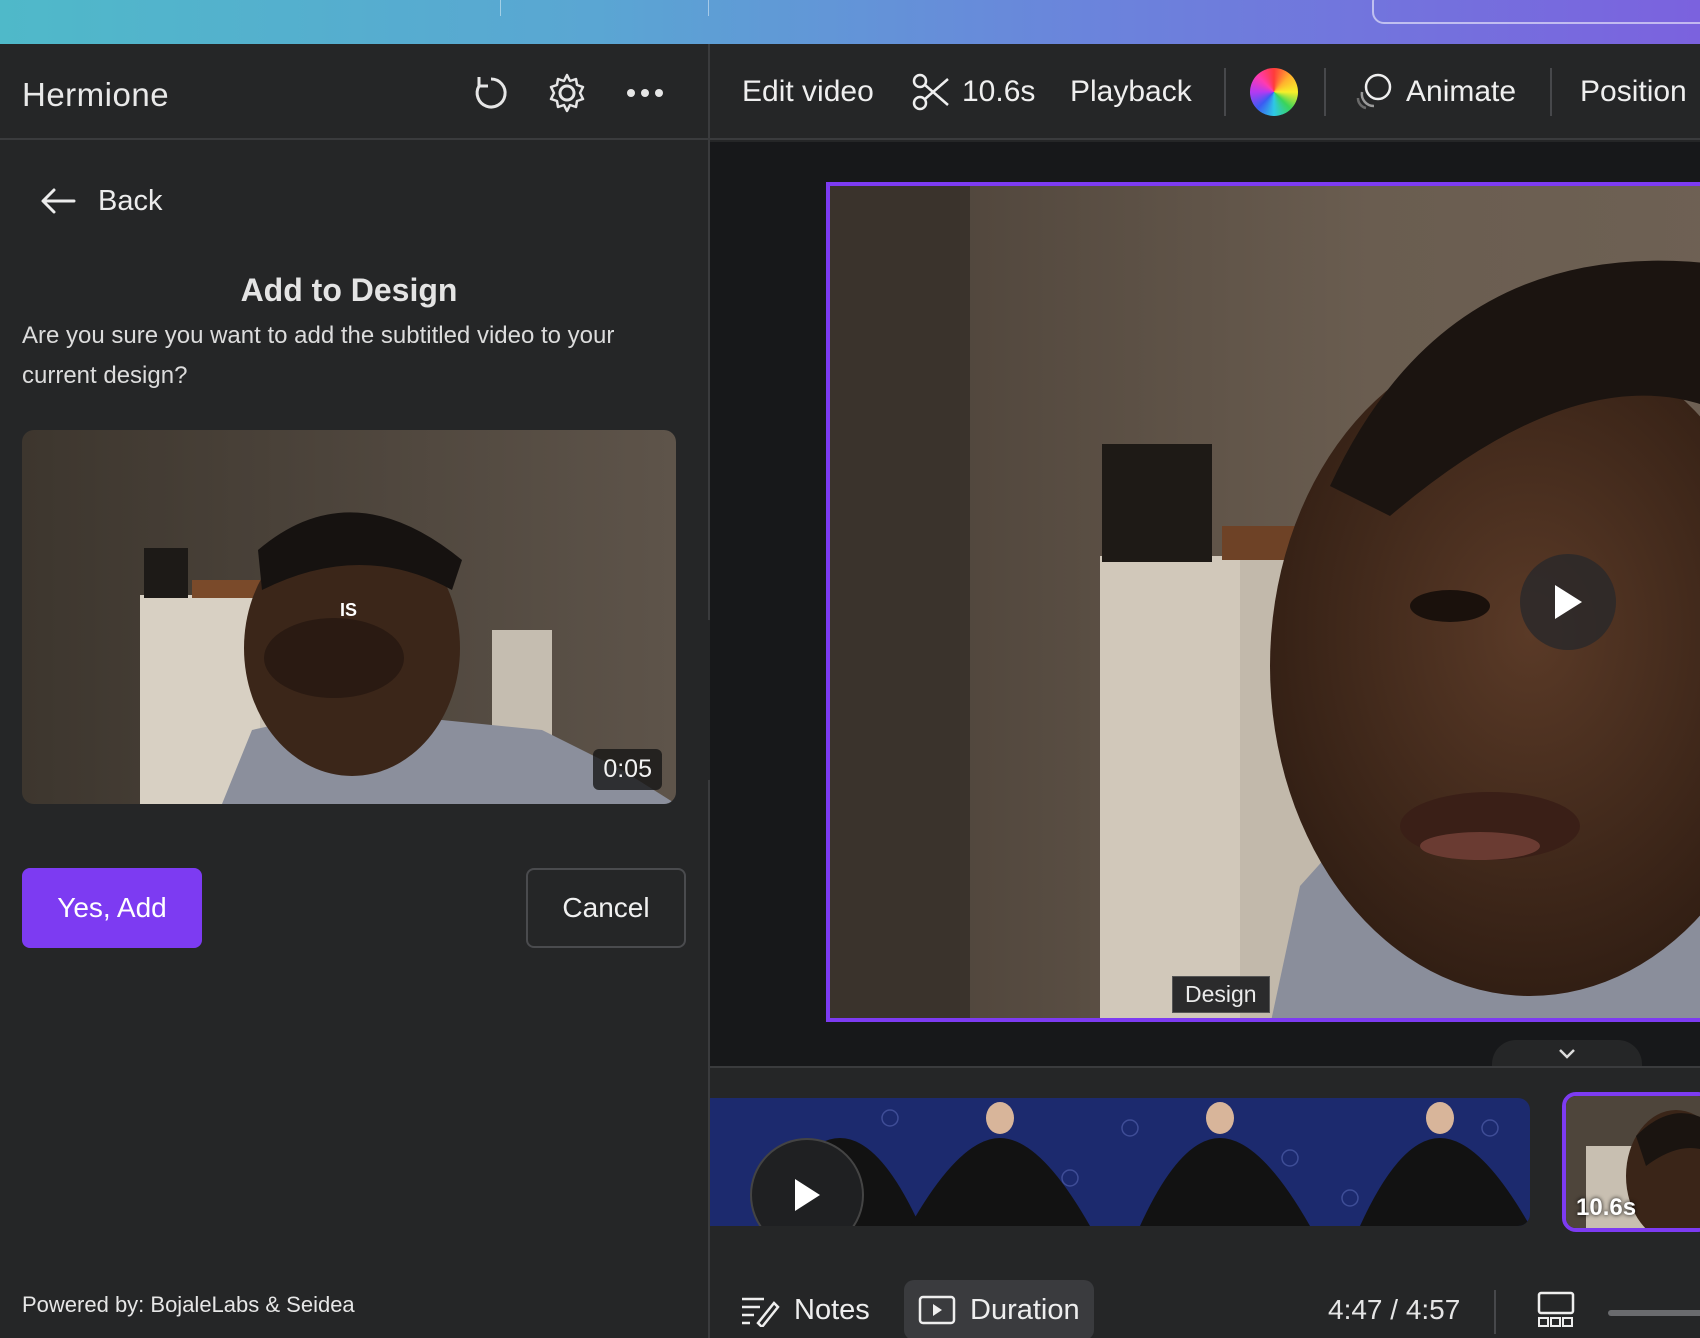 This screenshot has height=1338, width=1700. I want to click on color-button, so click(1274, 92).